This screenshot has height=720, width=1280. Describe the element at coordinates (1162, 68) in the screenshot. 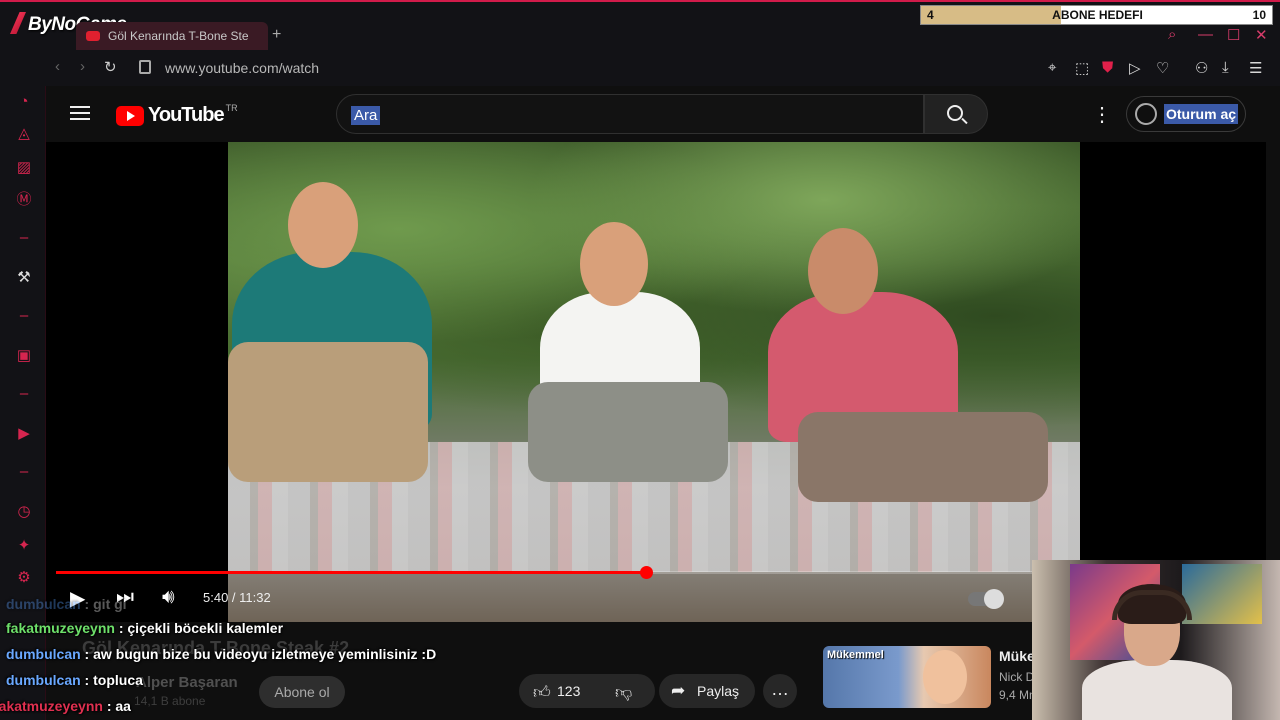

I see `heart-icon: ♡` at that location.